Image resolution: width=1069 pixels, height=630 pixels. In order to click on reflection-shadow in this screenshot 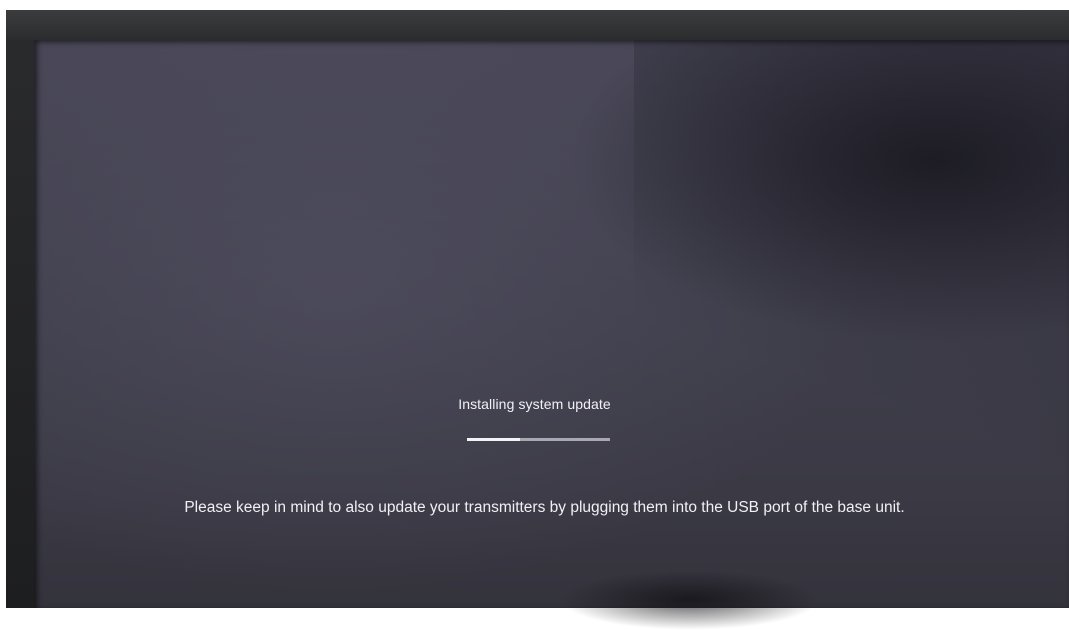, I will do `click(690, 600)`.